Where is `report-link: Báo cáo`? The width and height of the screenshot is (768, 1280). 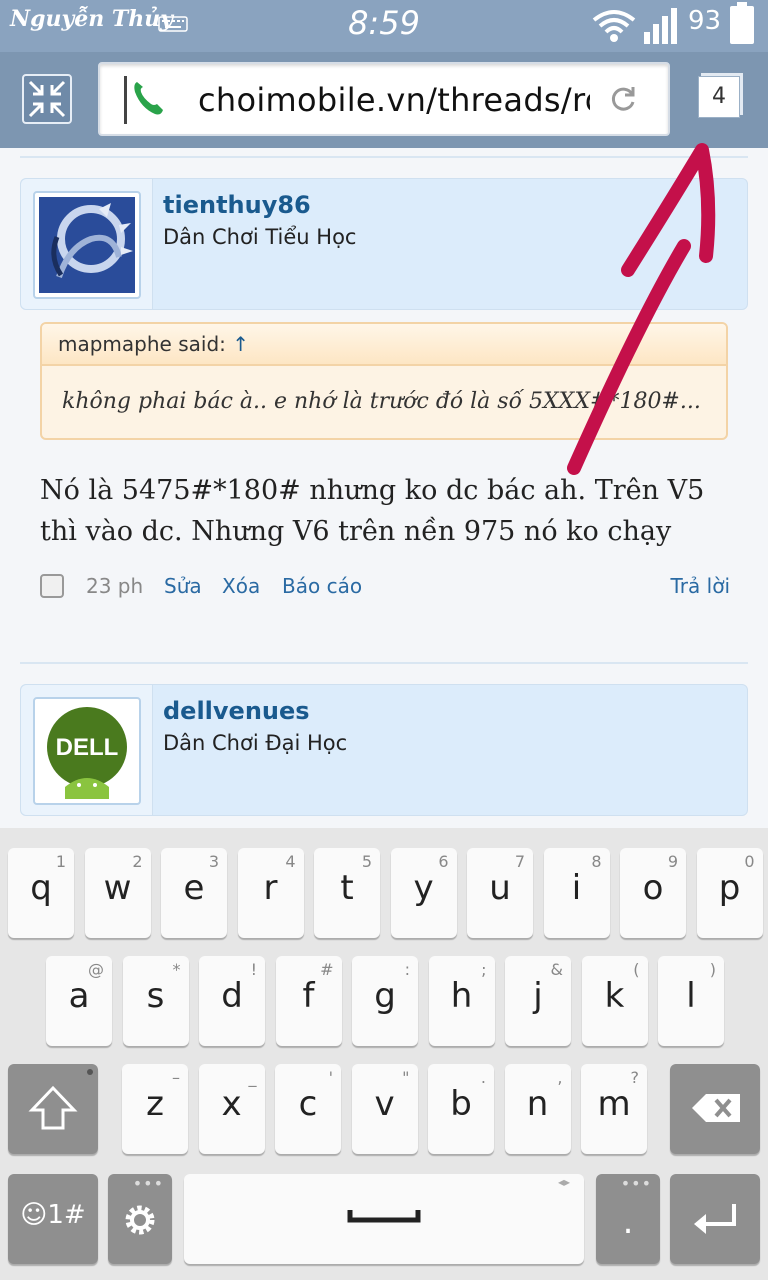 report-link: Báo cáo is located at coordinates (322, 586).